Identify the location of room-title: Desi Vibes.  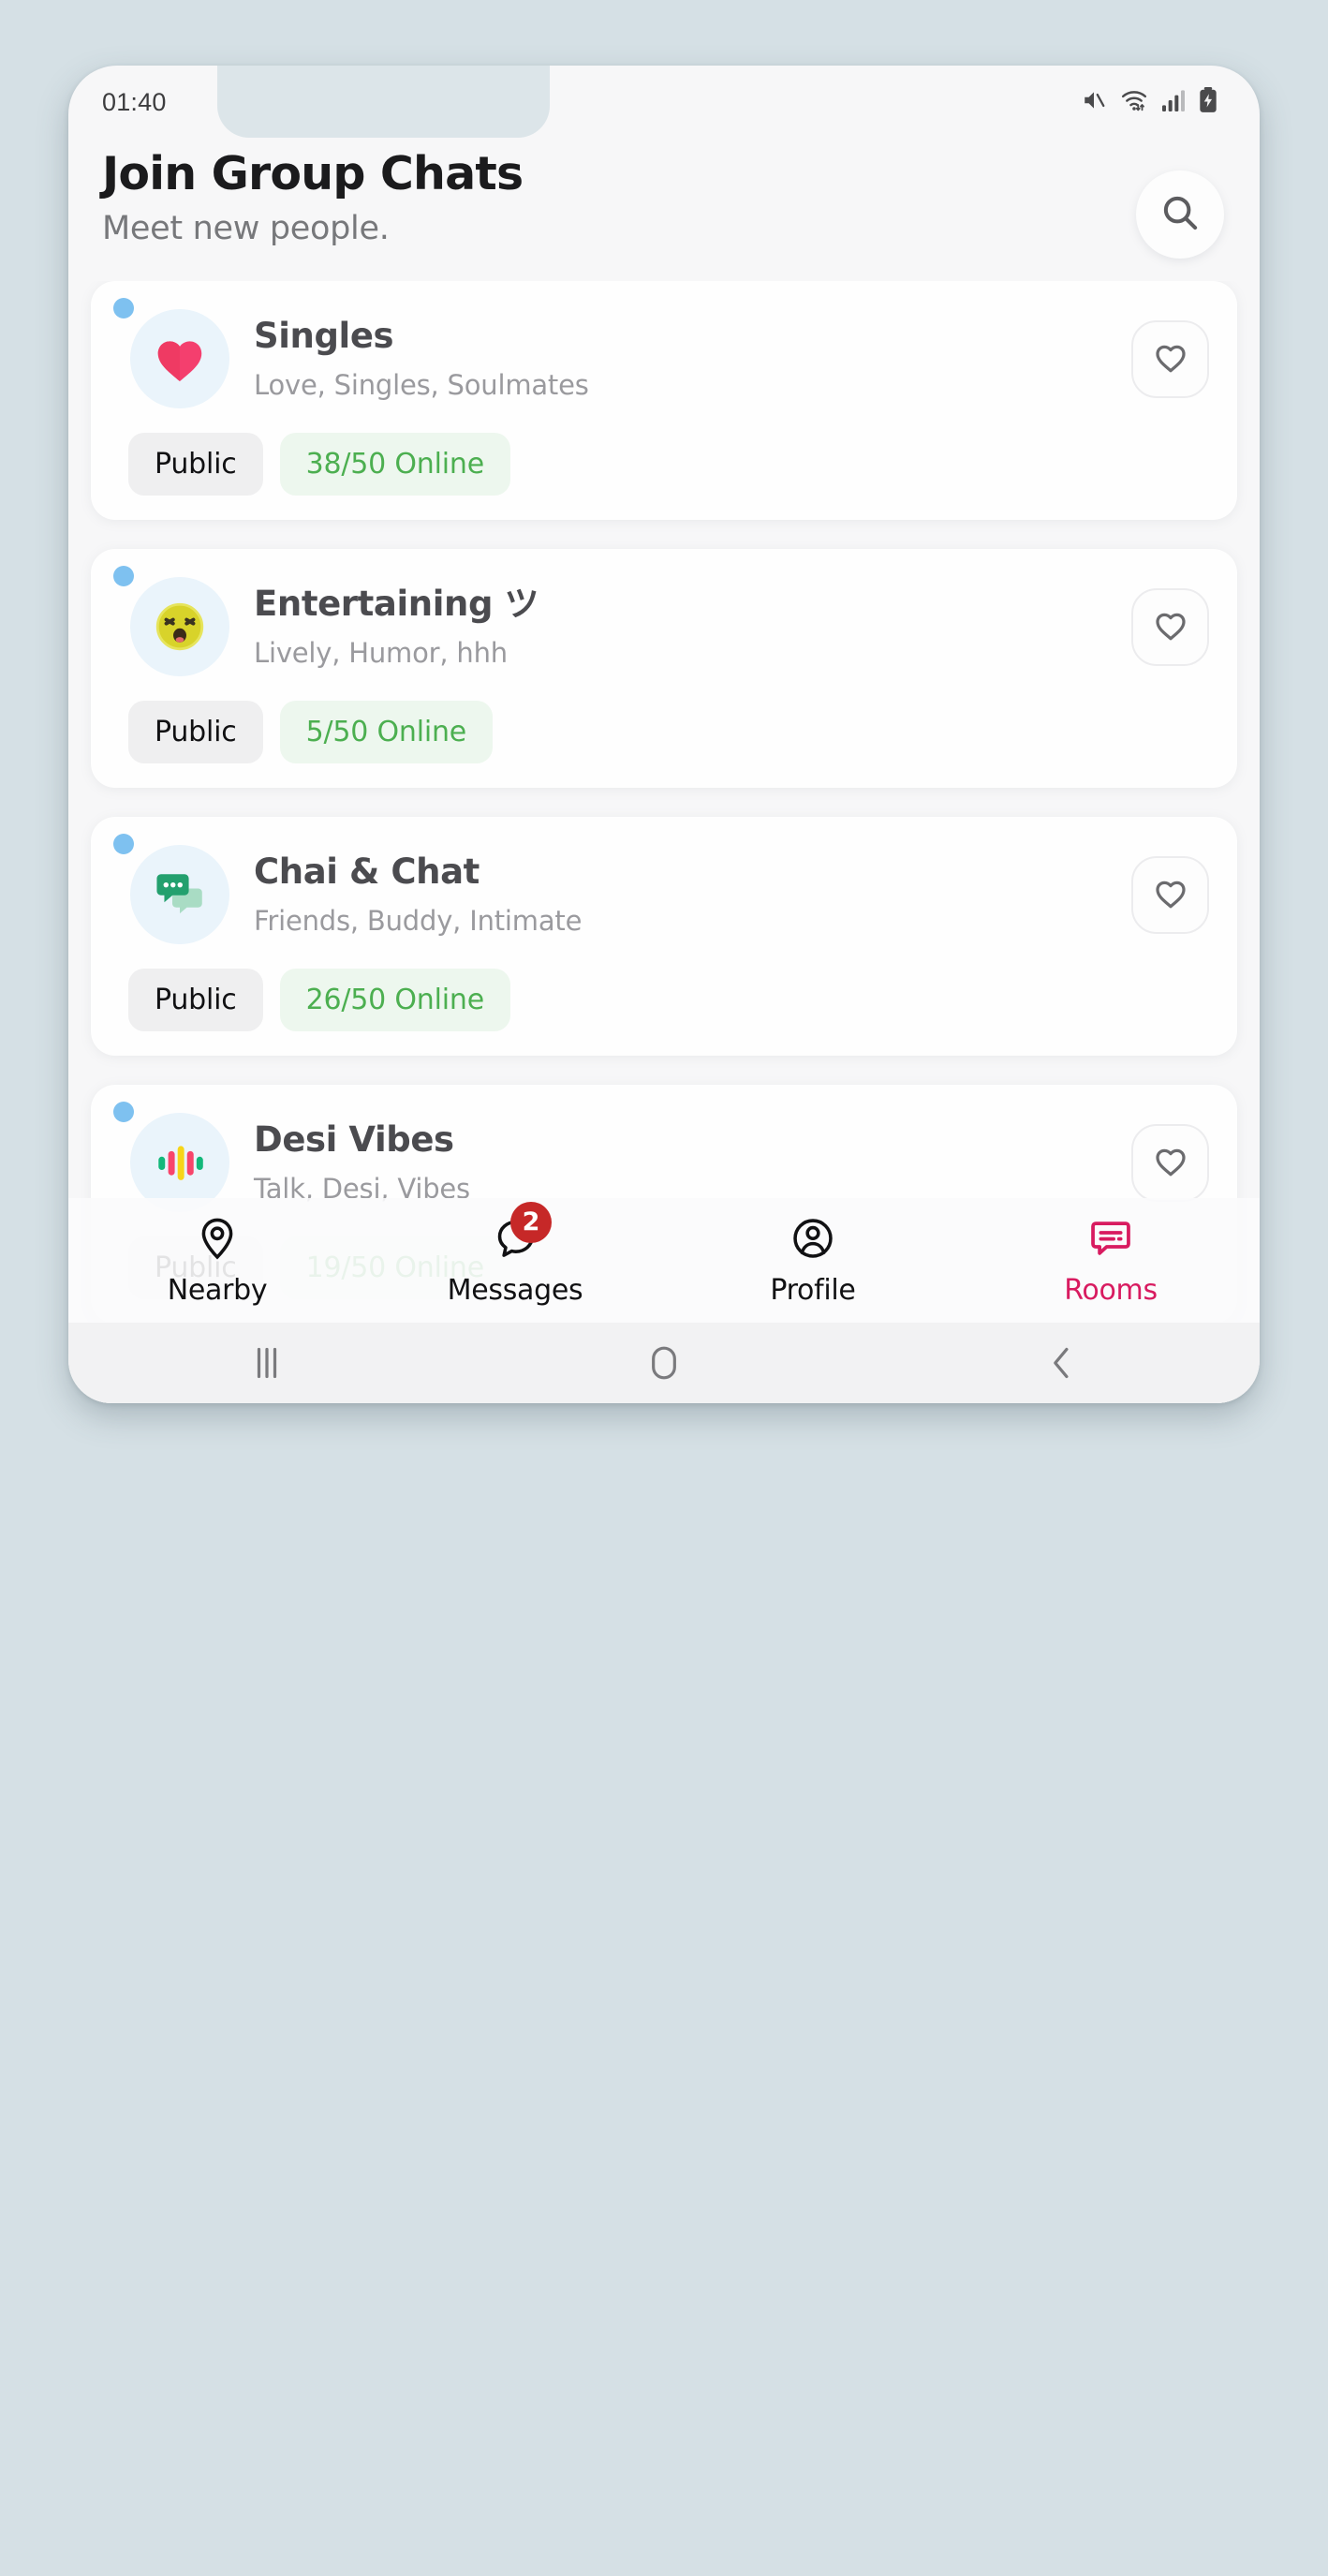
(354, 1139).